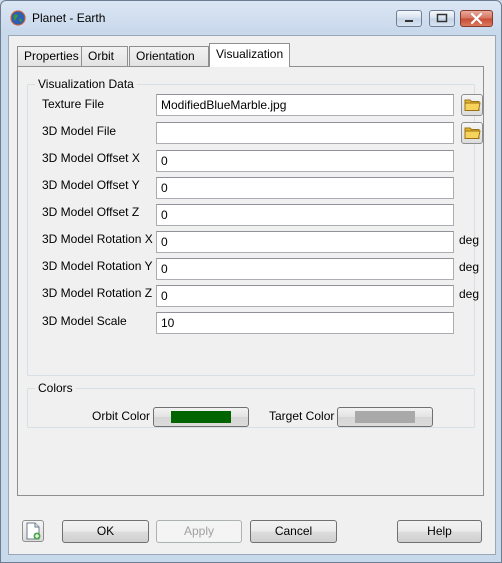  What do you see at coordinates (469, 294) in the screenshot?
I see `rotation-z-unit: deg` at bounding box center [469, 294].